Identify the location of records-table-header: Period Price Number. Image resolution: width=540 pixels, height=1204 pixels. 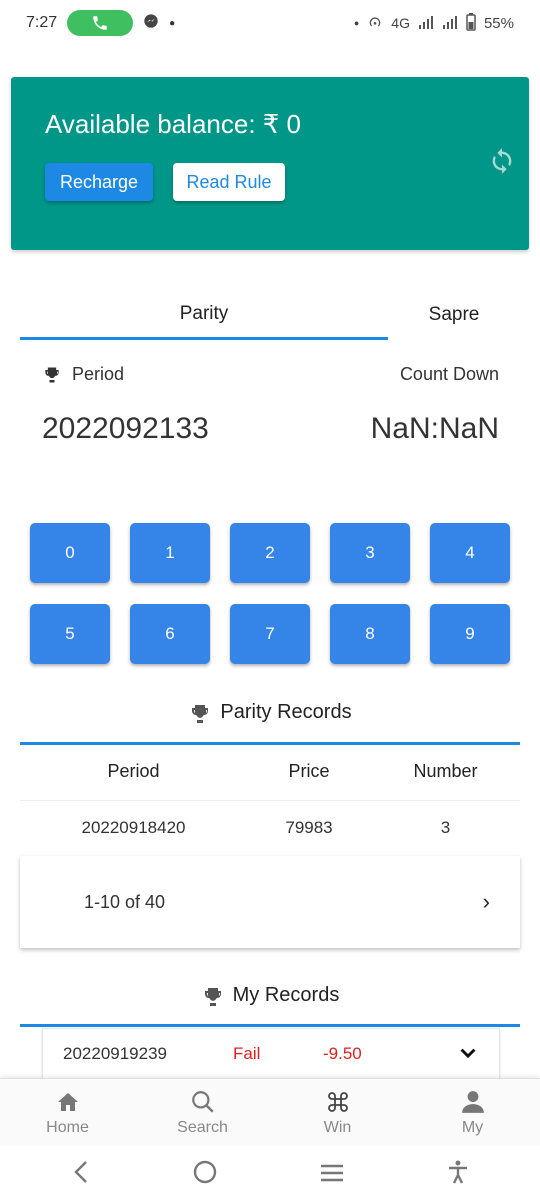
(270, 771).